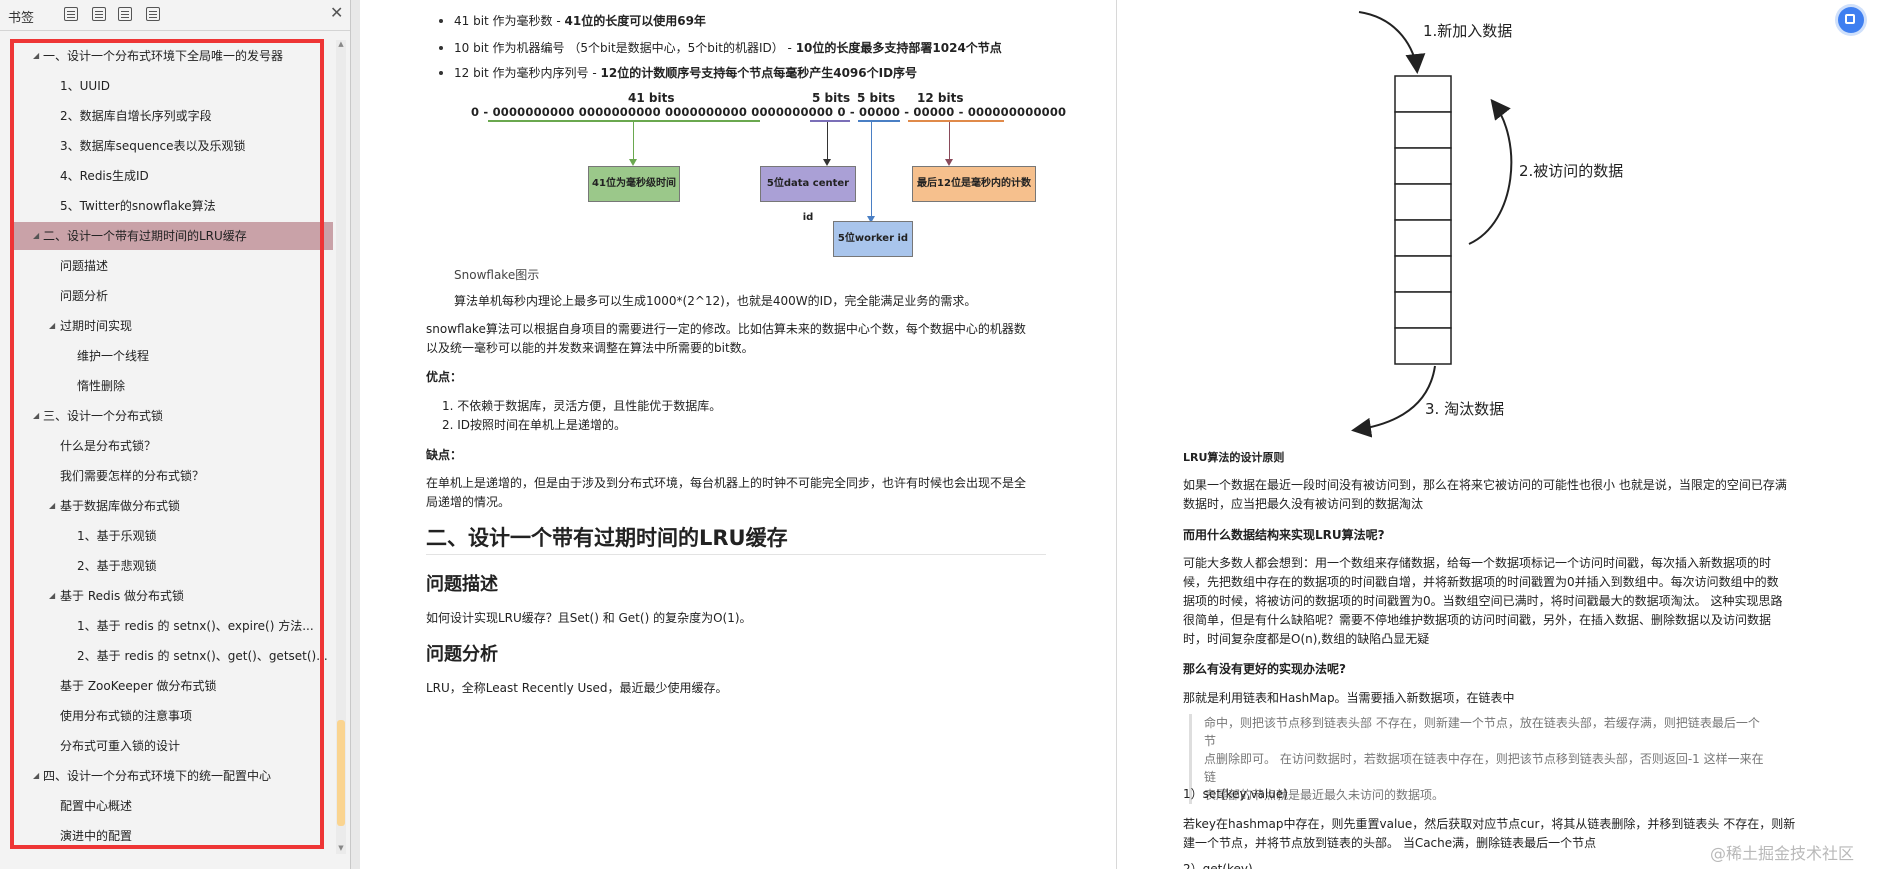 The image size is (1880, 869). What do you see at coordinates (1235, 794) in the screenshot?
I see `set-label: 1）set(key,value)` at bounding box center [1235, 794].